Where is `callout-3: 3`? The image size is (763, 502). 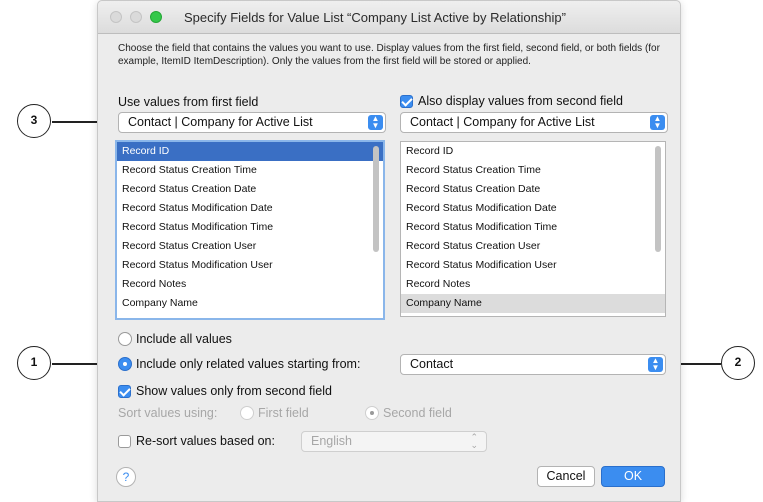 callout-3: 3 is located at coordinates (34, 121).